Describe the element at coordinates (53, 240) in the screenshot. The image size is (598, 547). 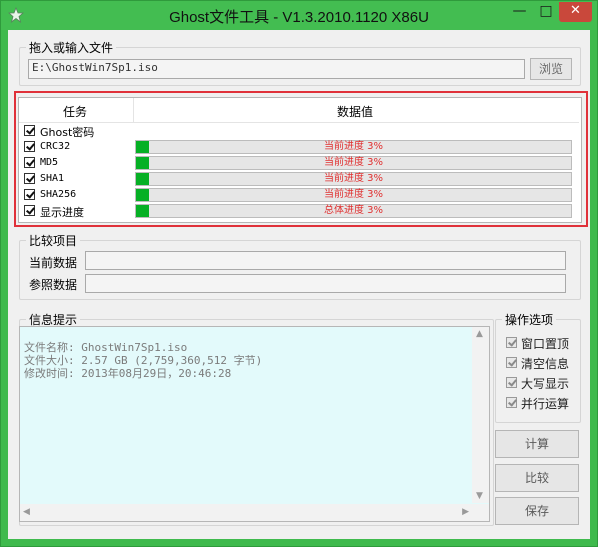
I see `compare-group-label: 比较项目` at that location.